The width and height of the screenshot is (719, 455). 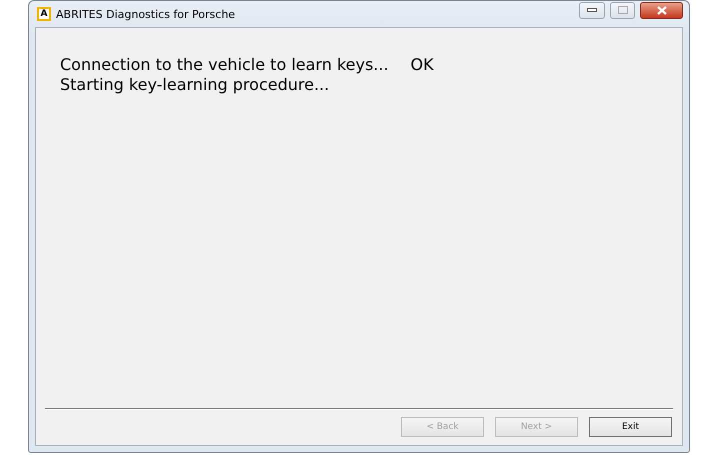 I want to click on close-button, so click(x=661, y=10).